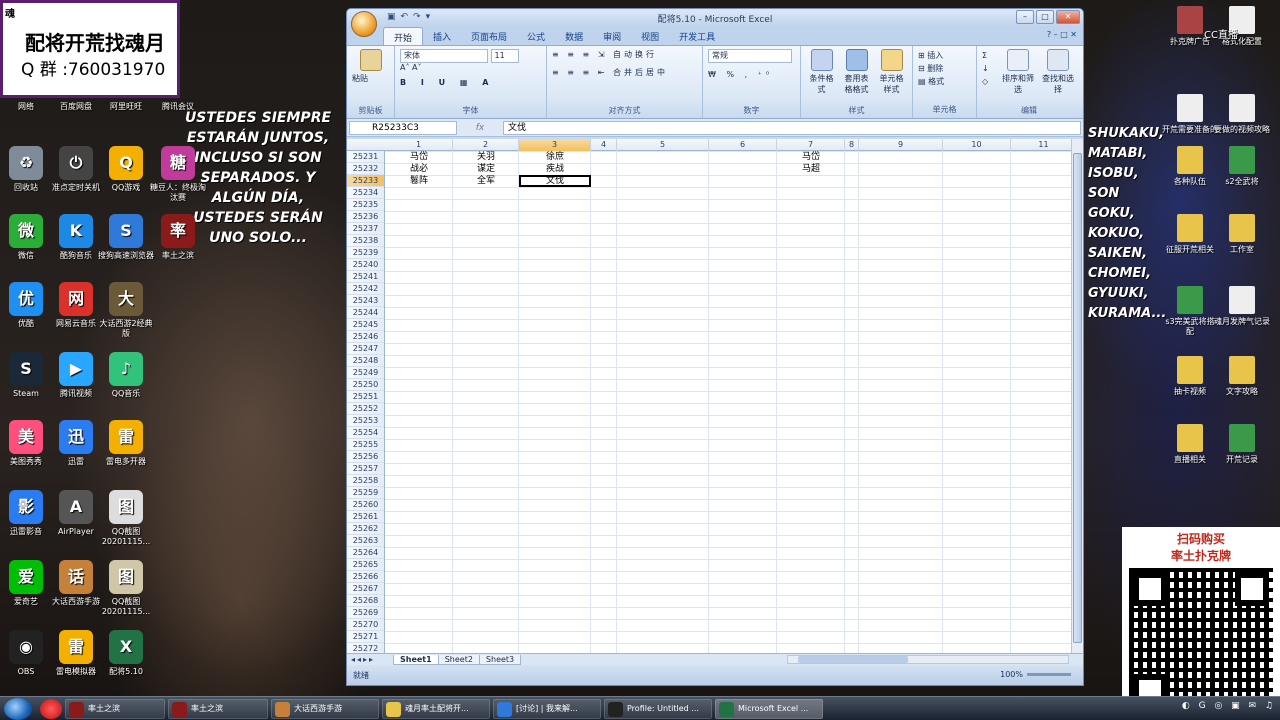 The width and height of the screenshot is (1280, 720). Describe the element at coordinates (1077, 398) in the screenshot. I see `vertical-scroll-thumb` at that location.